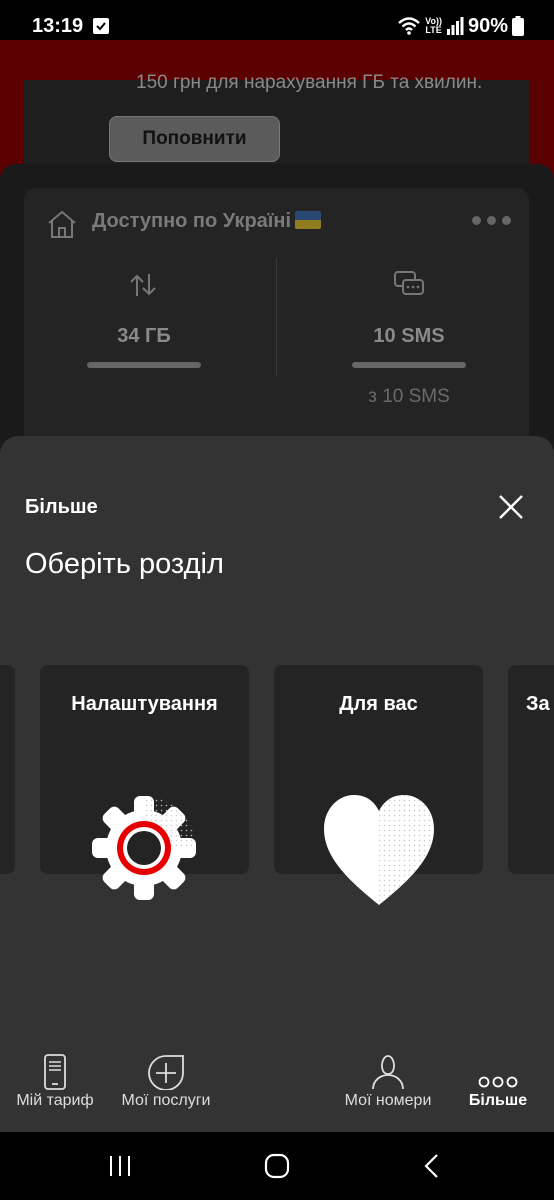 The image size is (554, 1200). I want to click on topup-text: 150 грн для нарахування ГБ та хвилин., so click(309, 82).